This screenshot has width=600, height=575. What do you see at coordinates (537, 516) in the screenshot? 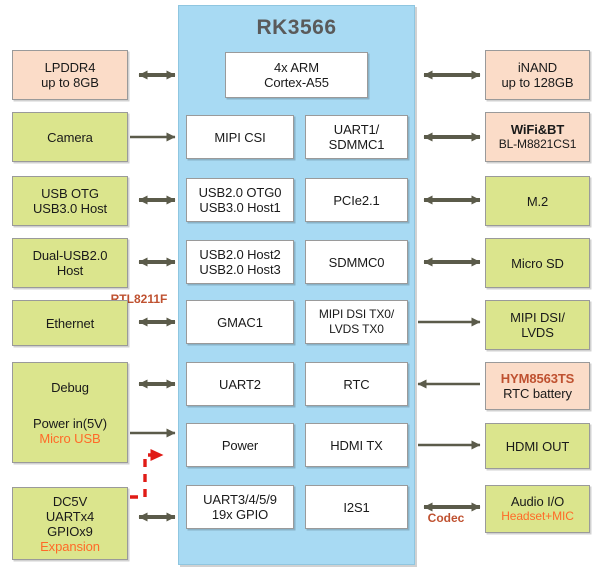
I see `headset-mic-label: Headset+MIC` at bounding box center [537, 516].